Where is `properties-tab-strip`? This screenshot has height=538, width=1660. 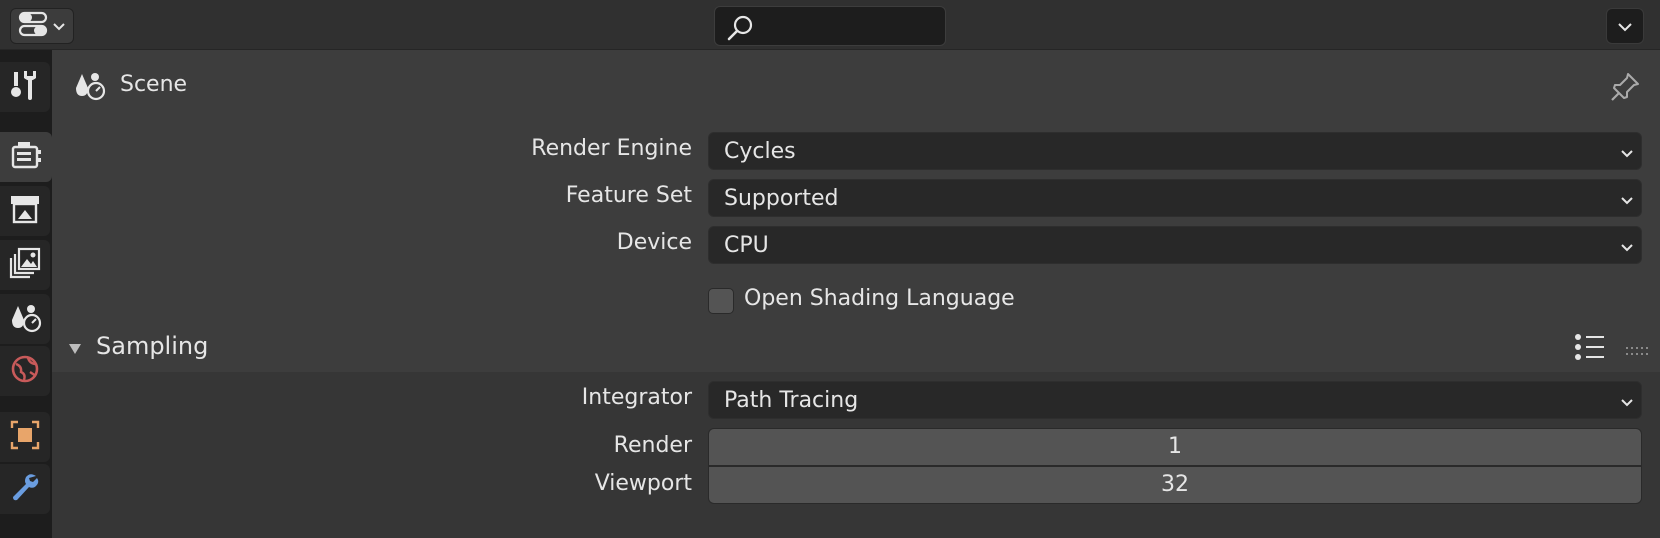
properties-tab-strip is located at coordinates (26, 294).